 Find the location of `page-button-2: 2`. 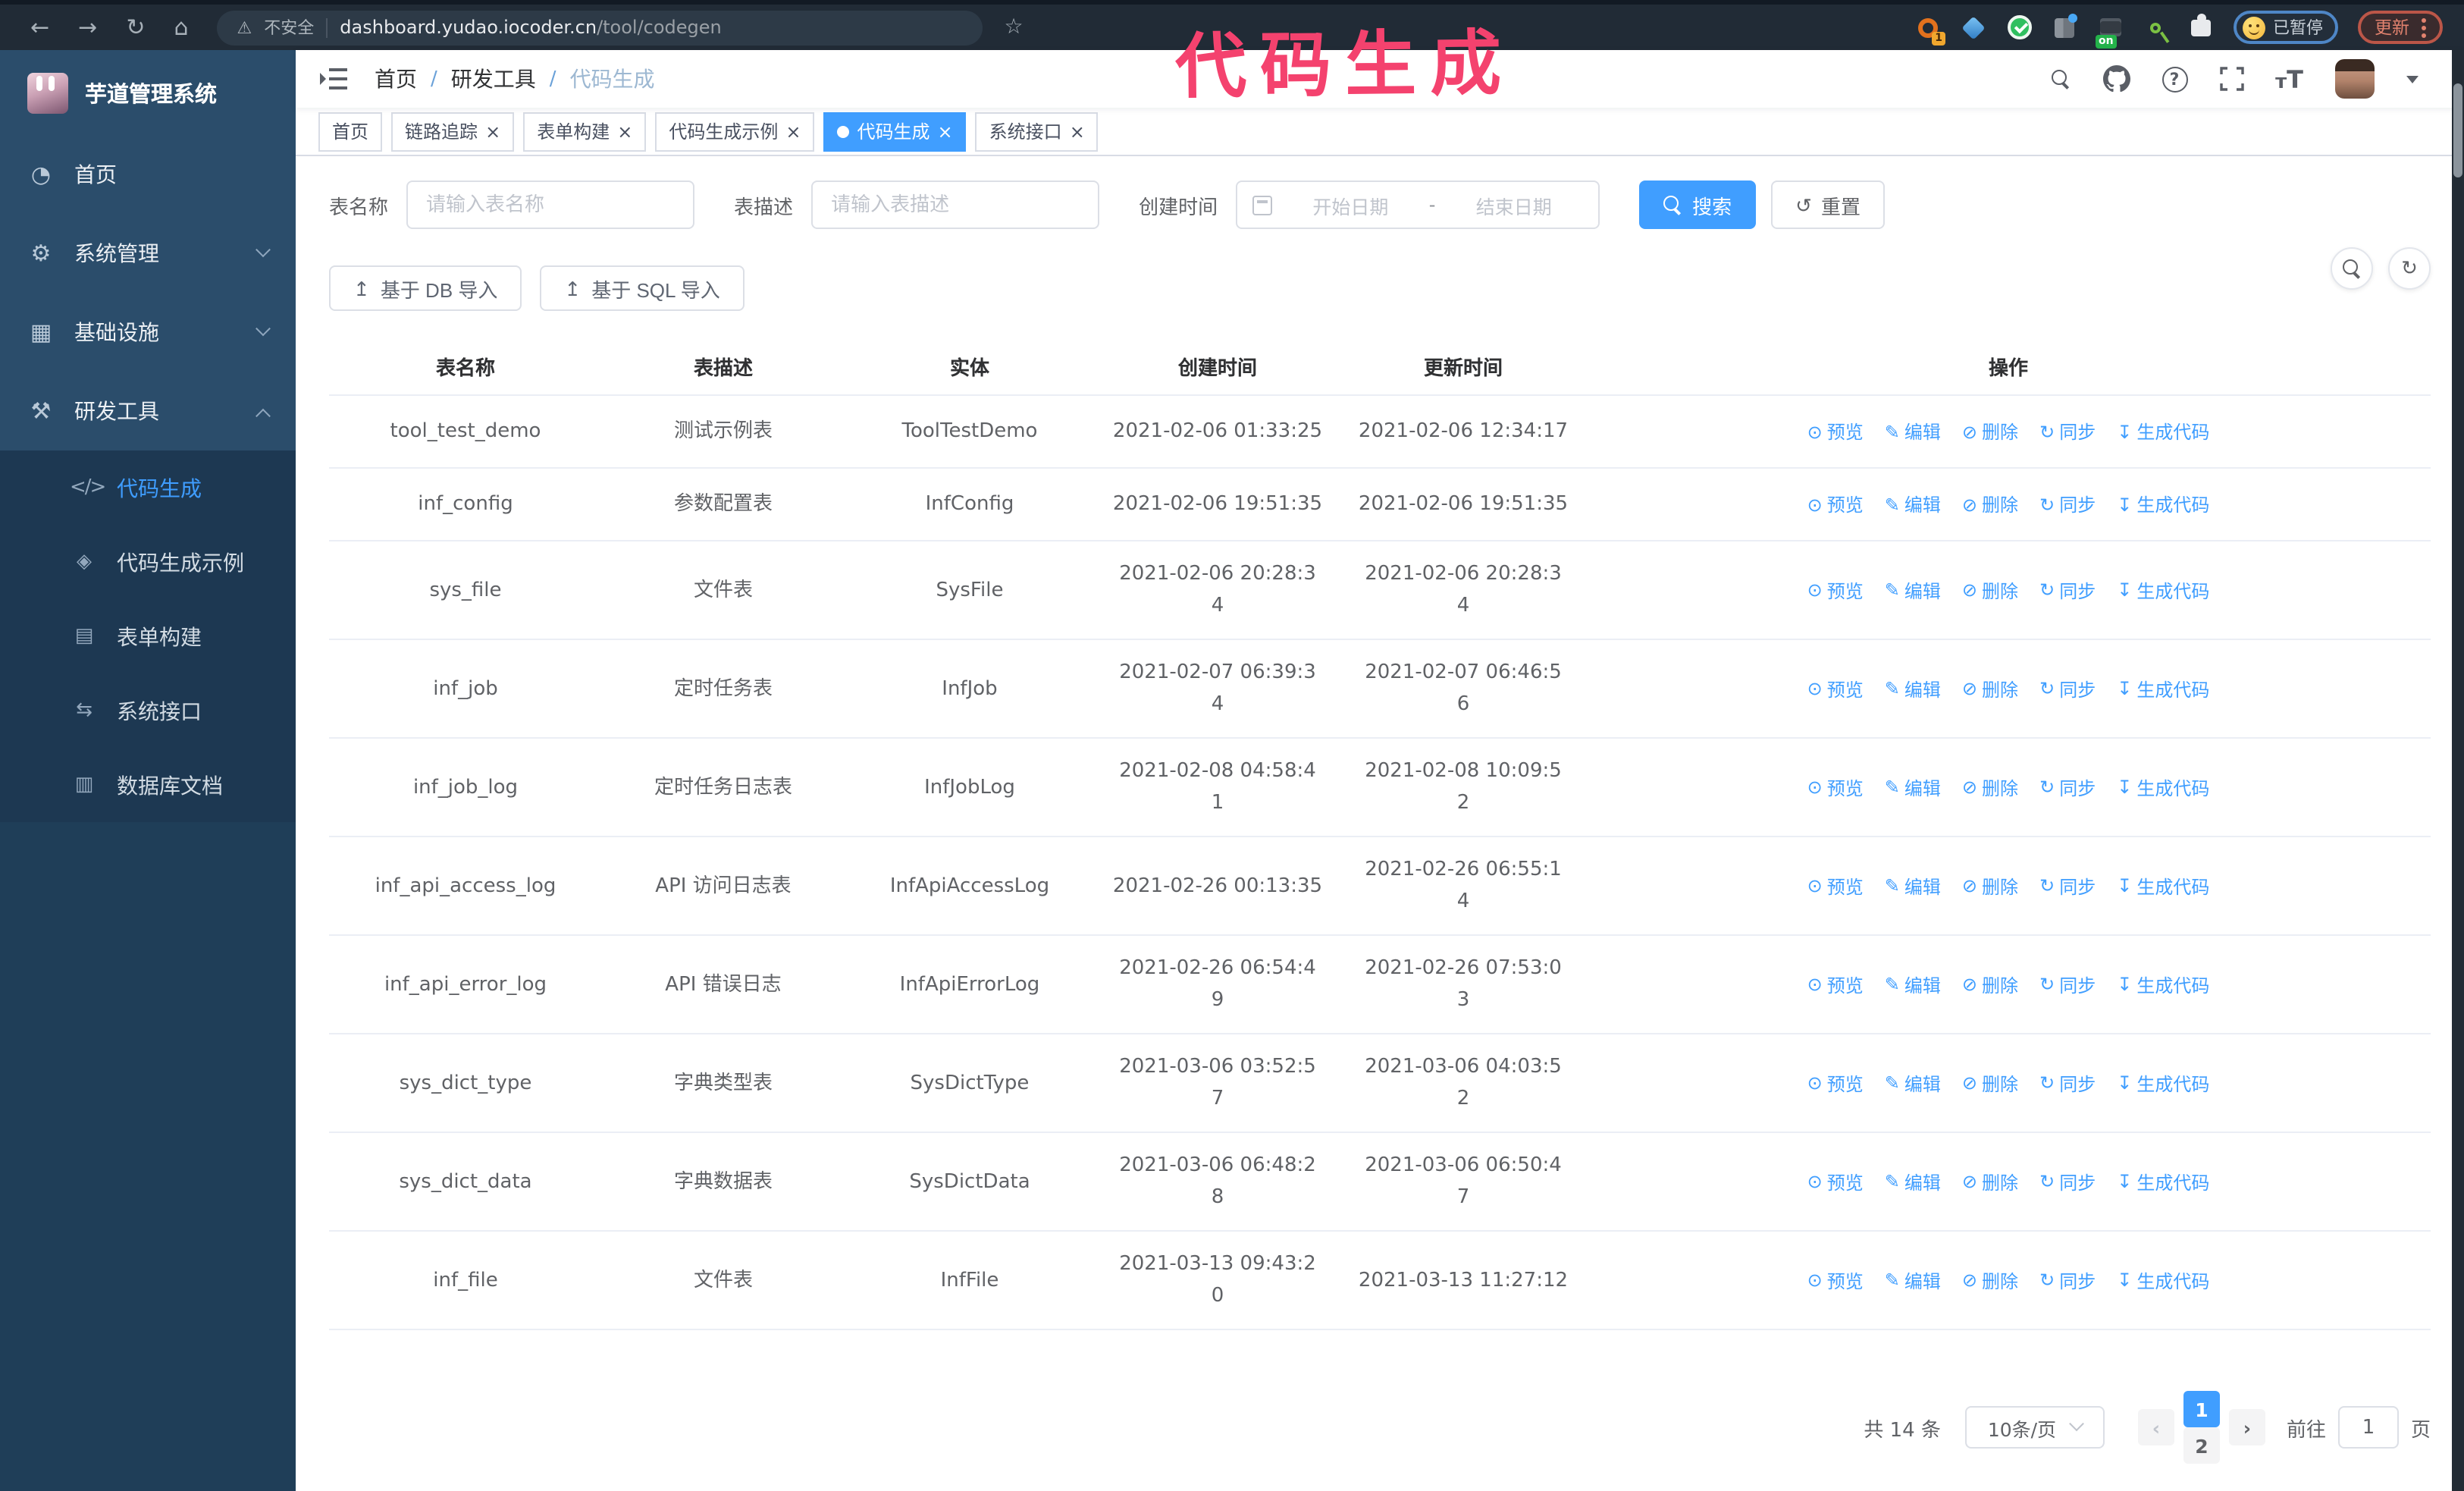

page-button-2: 2 is located at coordinates (2201, 1445).